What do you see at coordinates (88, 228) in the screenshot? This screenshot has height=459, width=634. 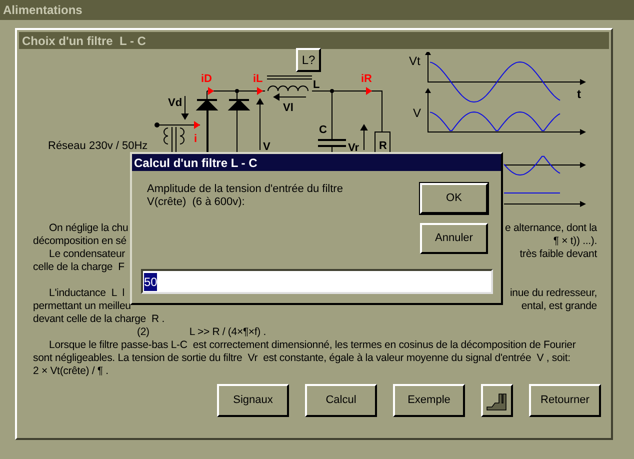 I see `paragraph-text: On néglige la chu` at bounding box center [88, 228].